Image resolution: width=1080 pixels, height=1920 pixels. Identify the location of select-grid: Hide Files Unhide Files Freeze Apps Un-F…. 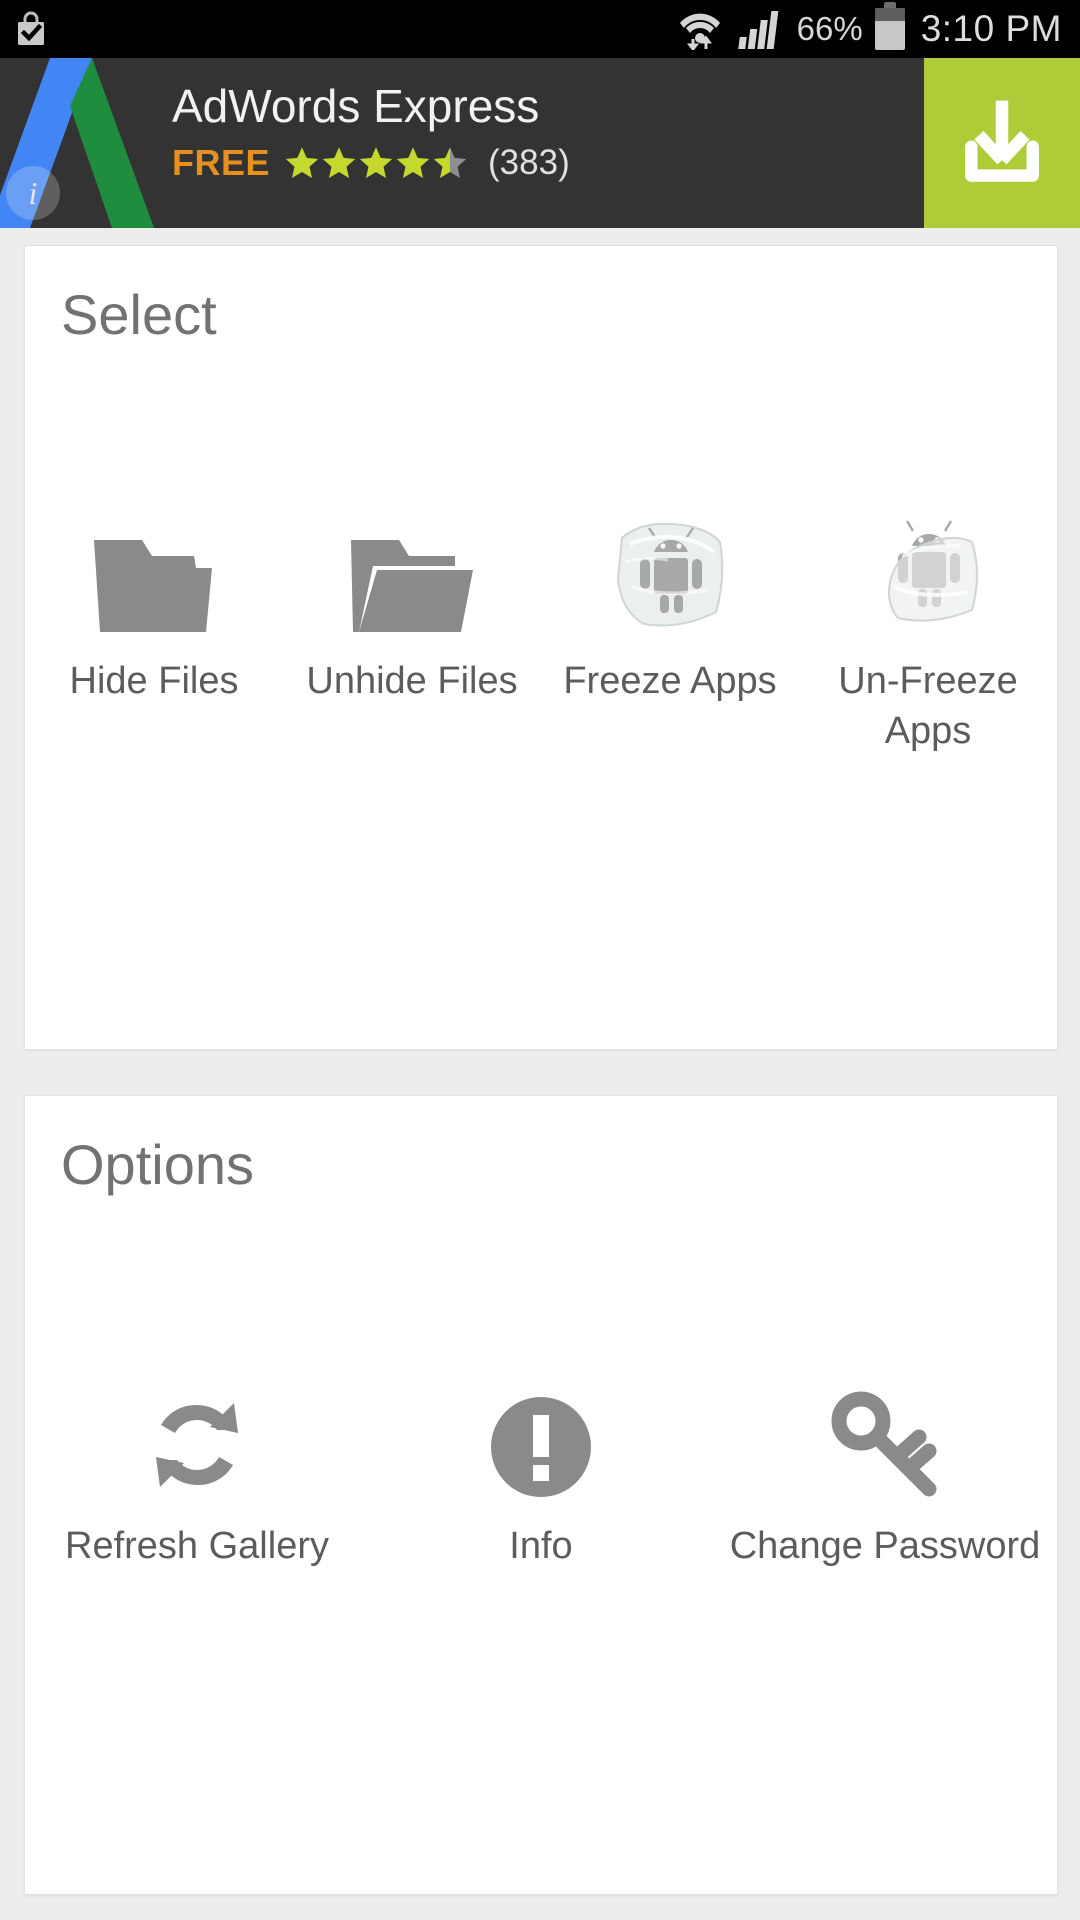
(541, 631).